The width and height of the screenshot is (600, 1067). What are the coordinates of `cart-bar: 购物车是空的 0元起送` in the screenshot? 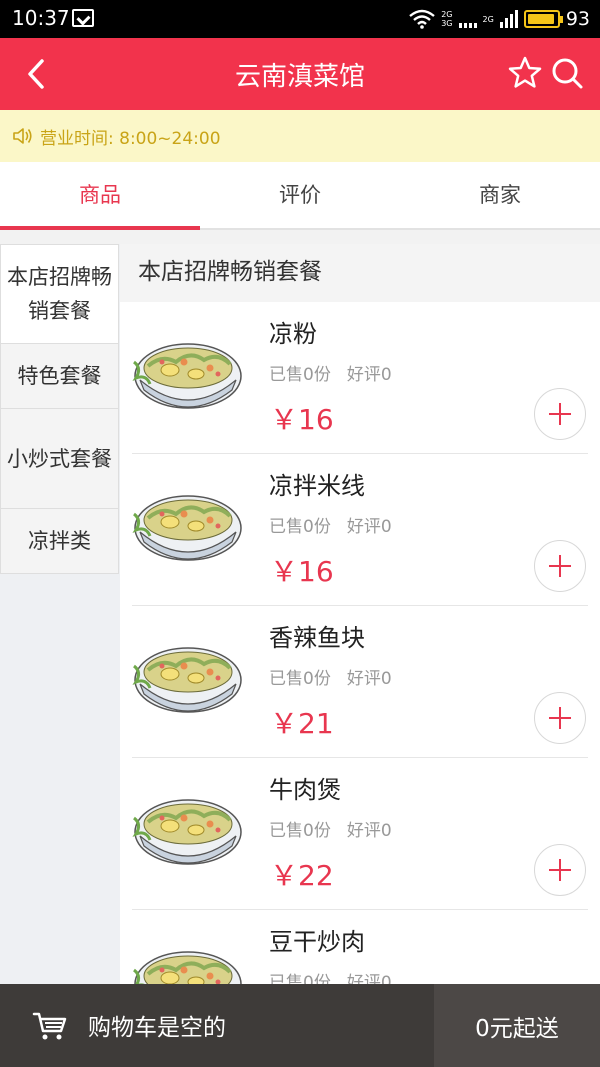 It's located at (300, 1025).